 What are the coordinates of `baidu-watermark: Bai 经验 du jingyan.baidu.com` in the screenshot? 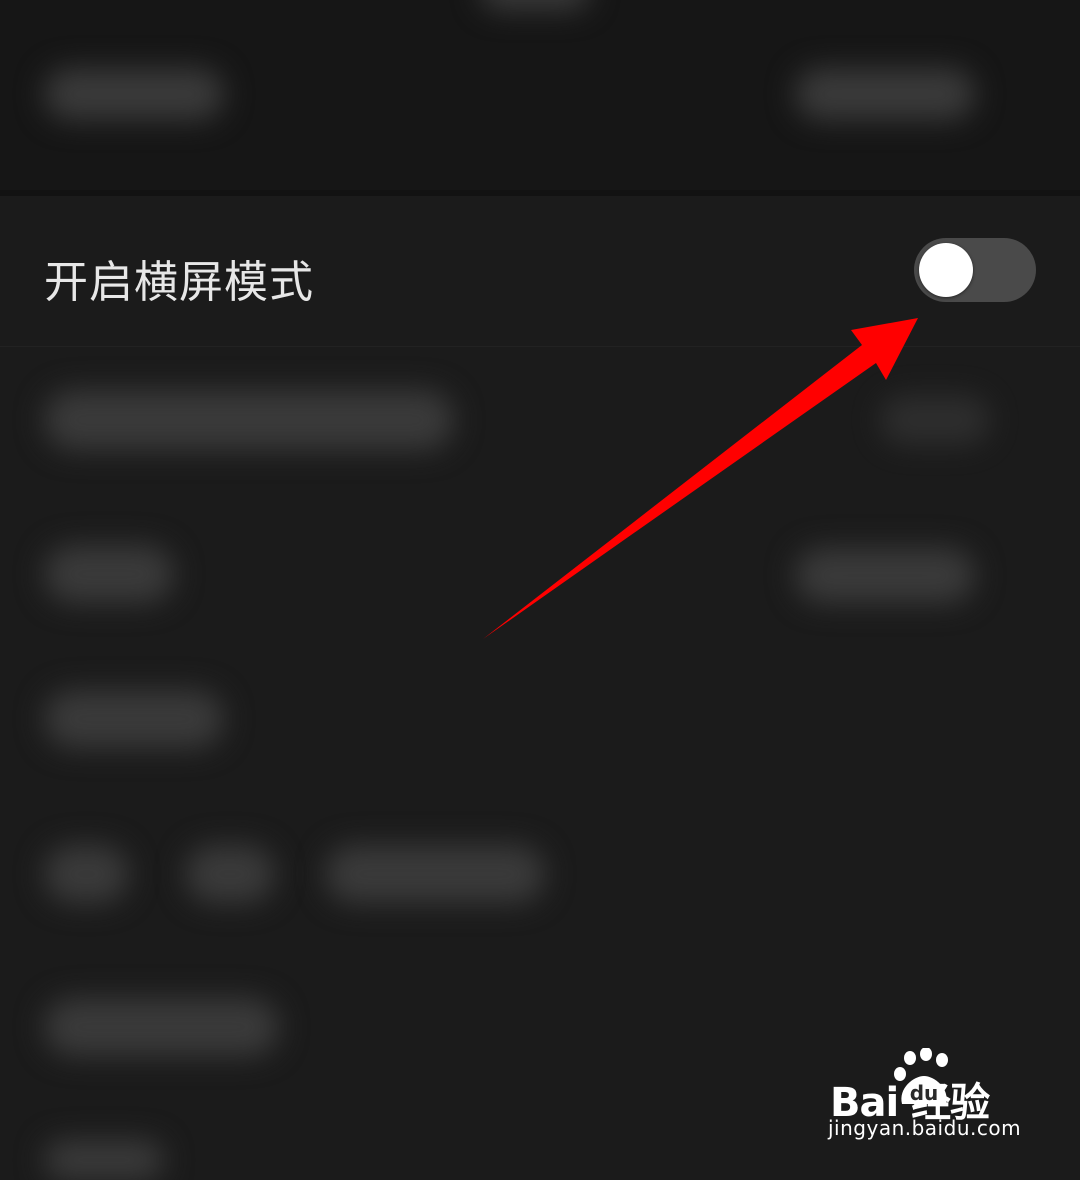 It's located at (933, 1098).